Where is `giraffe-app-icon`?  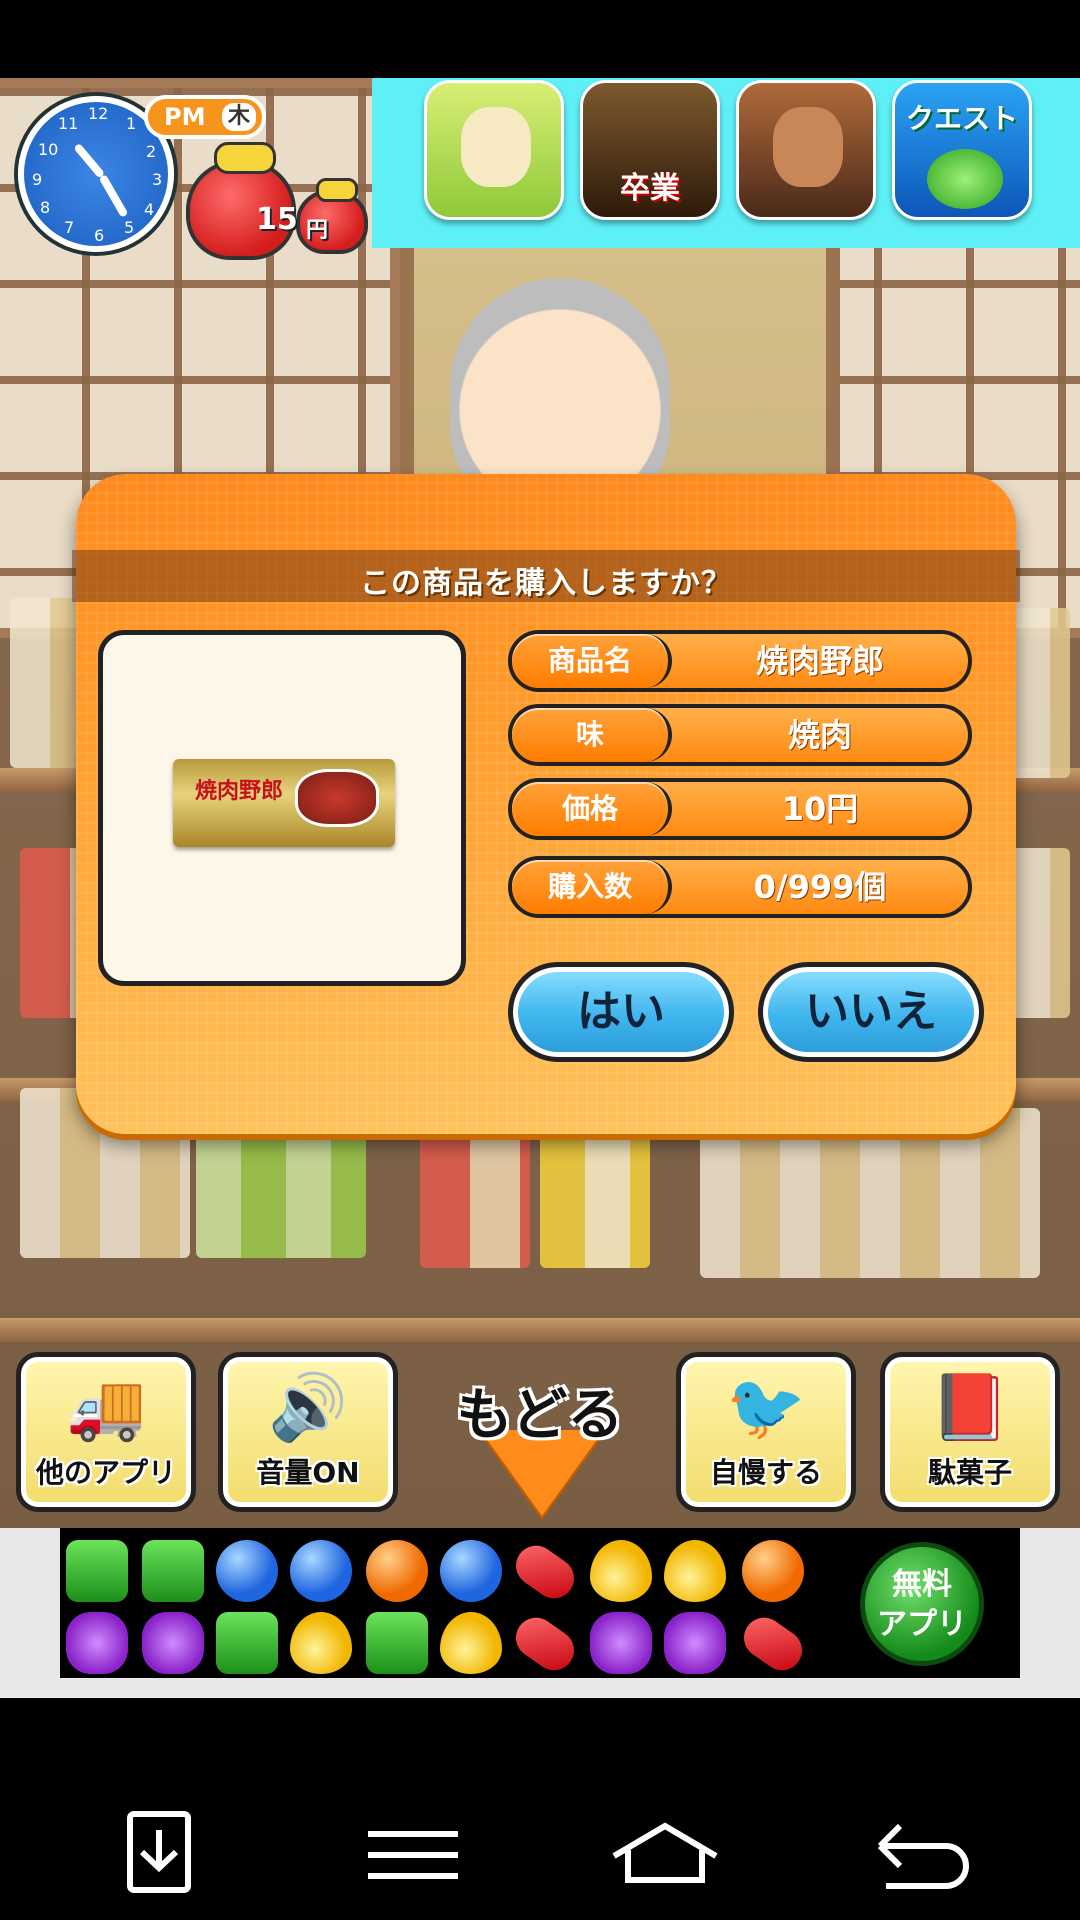
giraffe-app-icon is located at coordinates (494, 150).